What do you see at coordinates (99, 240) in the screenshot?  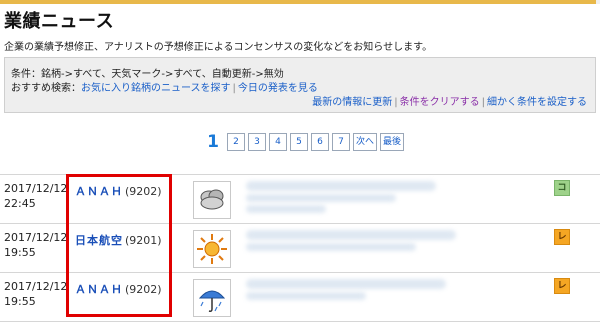 I see `stock-name-link: 日本航空` at bounding box center [99, 240].